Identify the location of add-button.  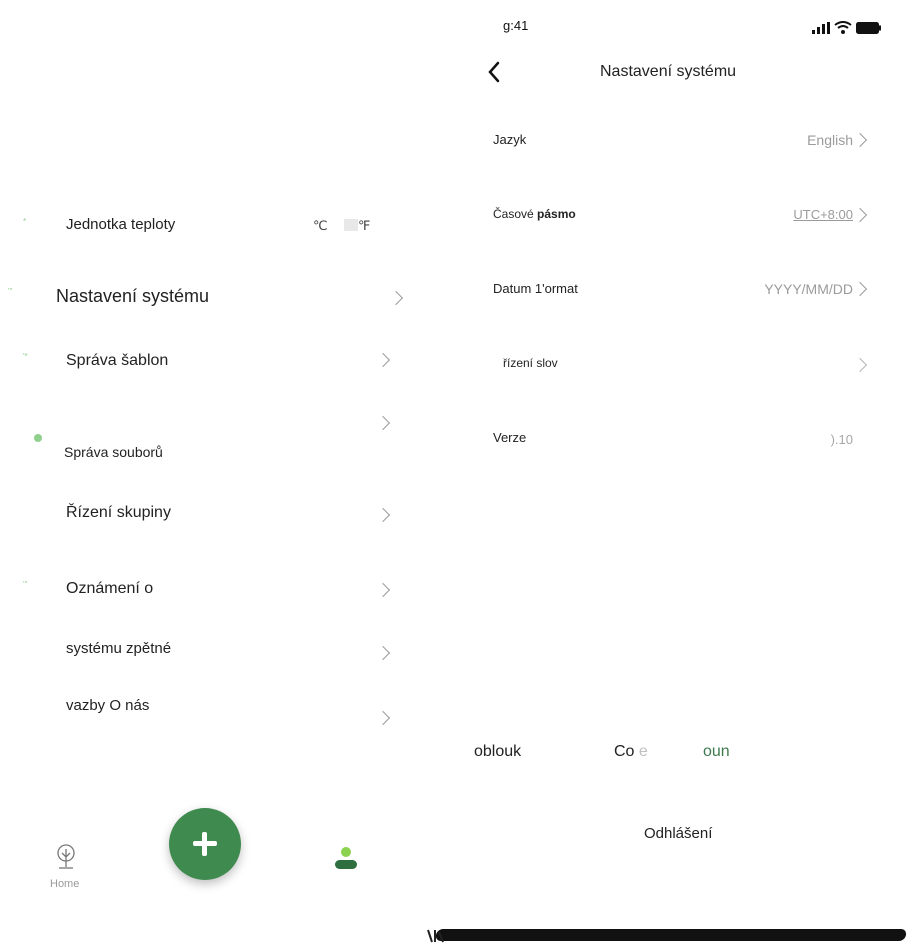
(205, 844).